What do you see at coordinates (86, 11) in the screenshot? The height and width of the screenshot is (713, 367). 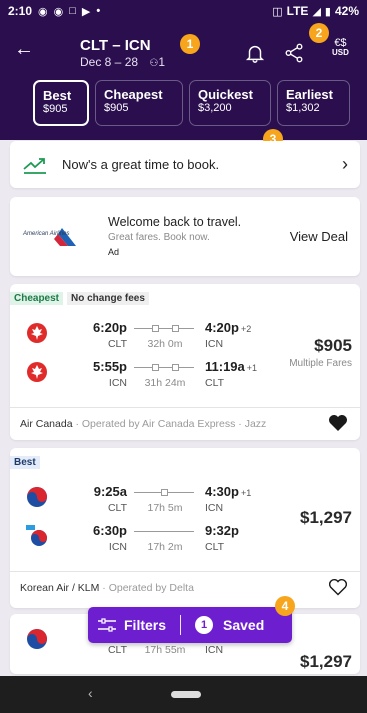 I see `youtube-icon: ▶` at bounding box center [86, 11].